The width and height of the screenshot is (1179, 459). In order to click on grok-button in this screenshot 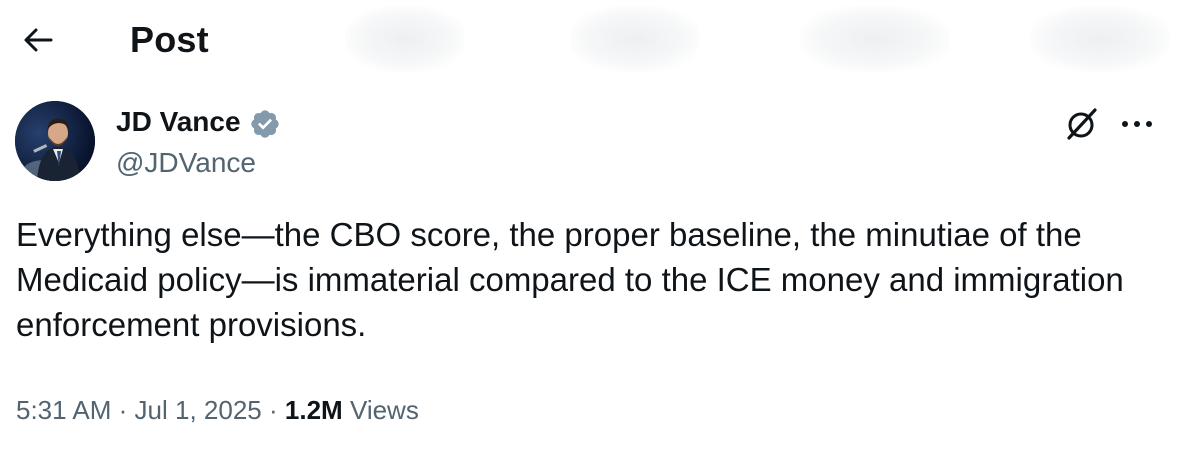, I will do `click(1082, 124)`.